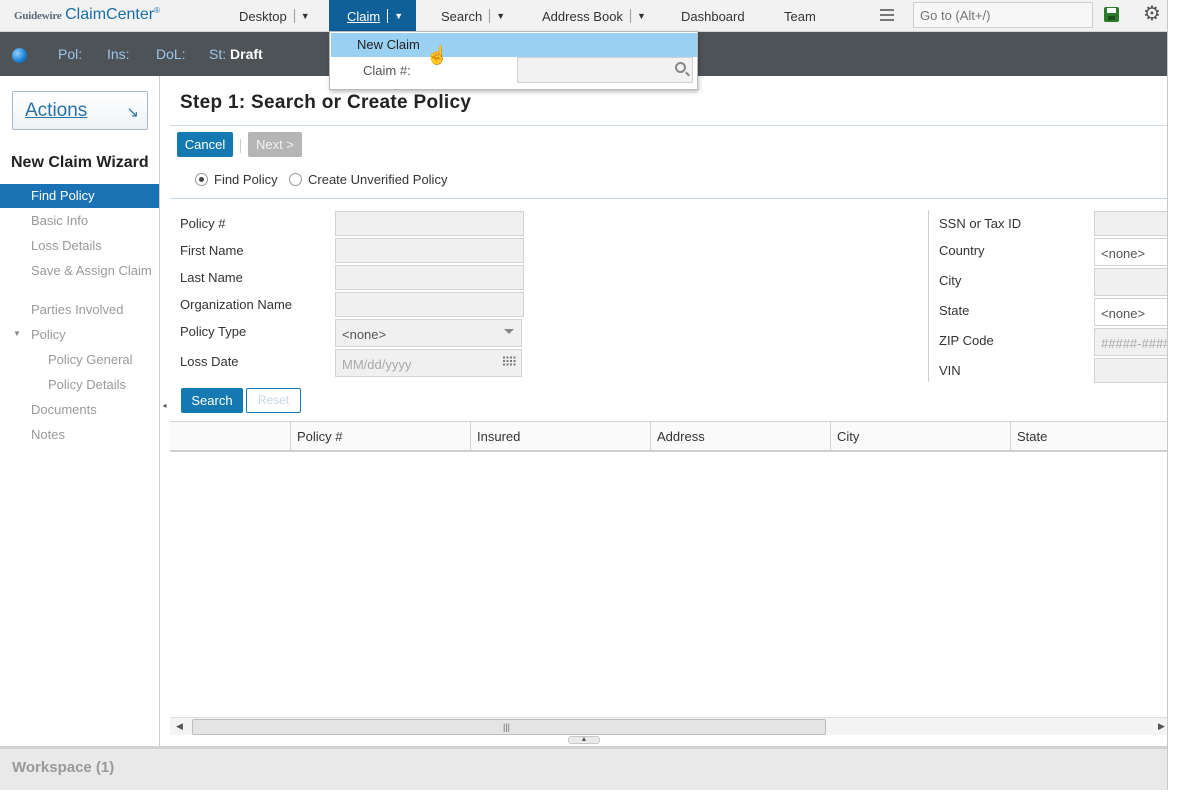 The height and width of the screenshot is (799, 1187). I want to click on sidebar-item-policy-general: Policy General, so click(90, 359).